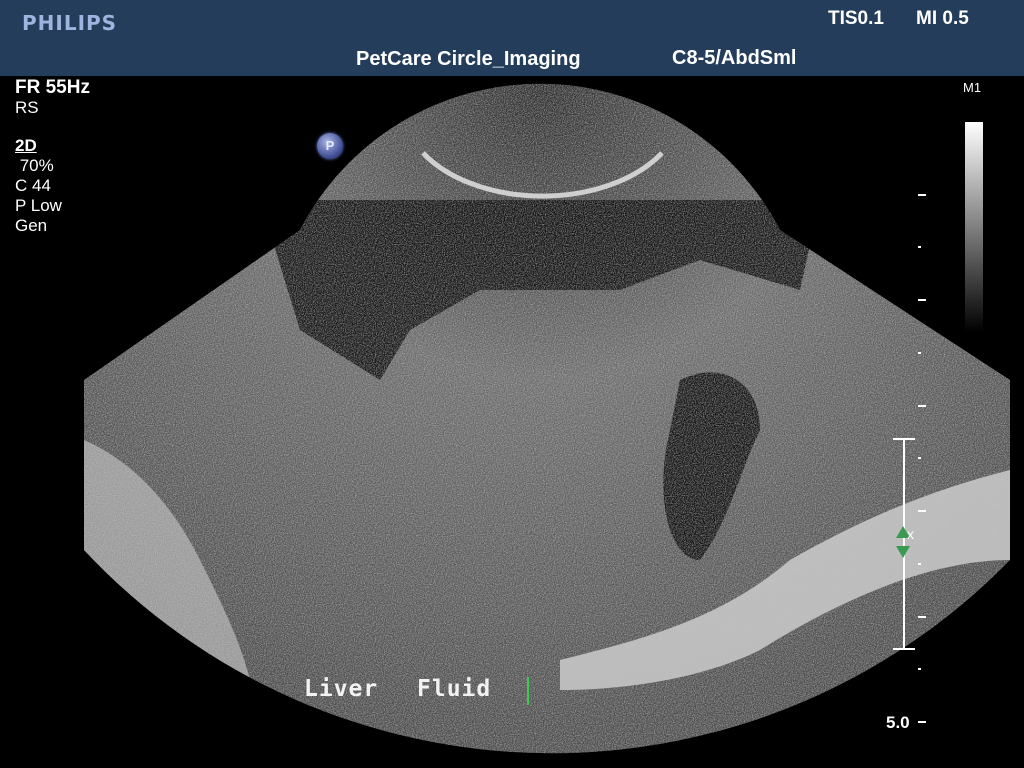  What do you see at coordinates (38, 205) in the screenshot?
I see `persistence-value: P Low` at bounding box center [38, 205].